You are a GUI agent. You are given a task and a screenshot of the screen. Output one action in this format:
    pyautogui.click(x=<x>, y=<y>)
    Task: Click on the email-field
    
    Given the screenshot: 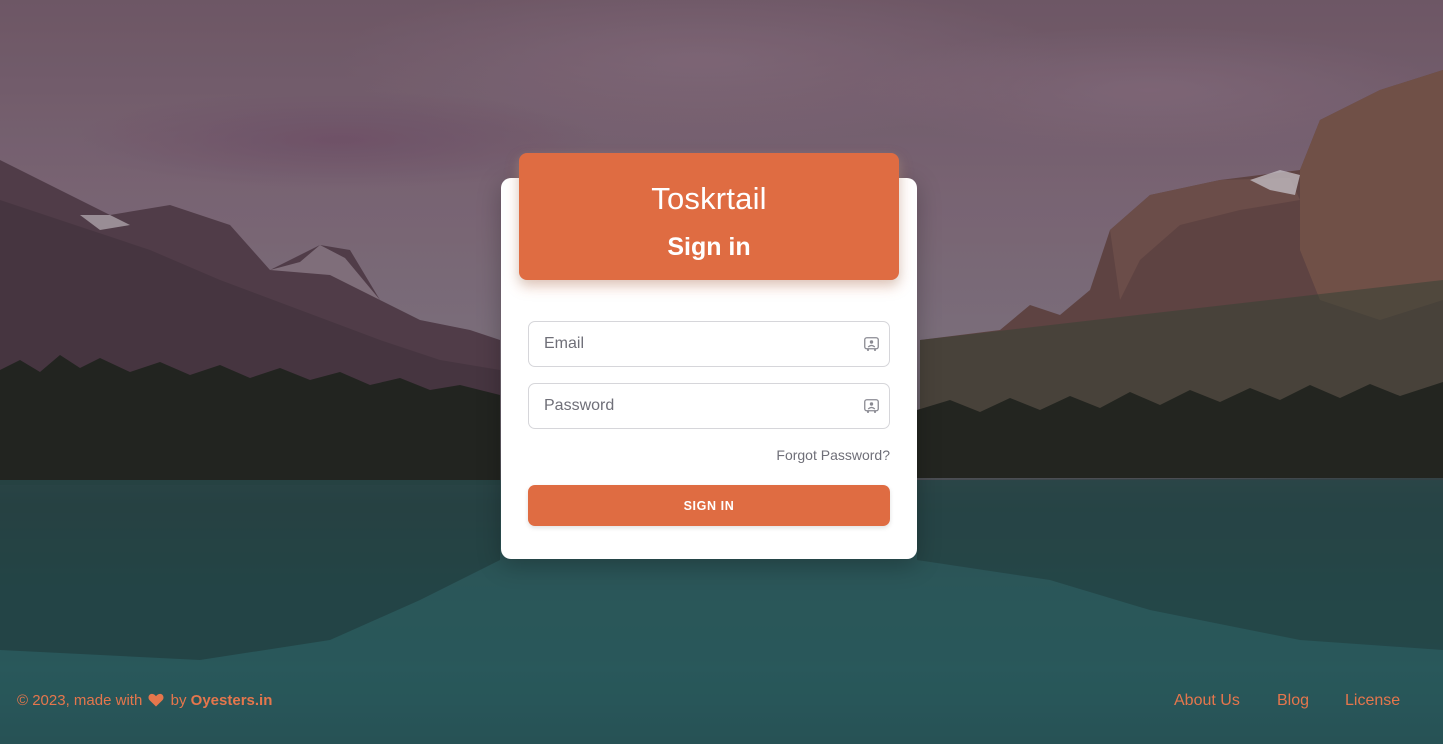 What is the action you would take?
    pyautogui.click(x=709, y=344)
    